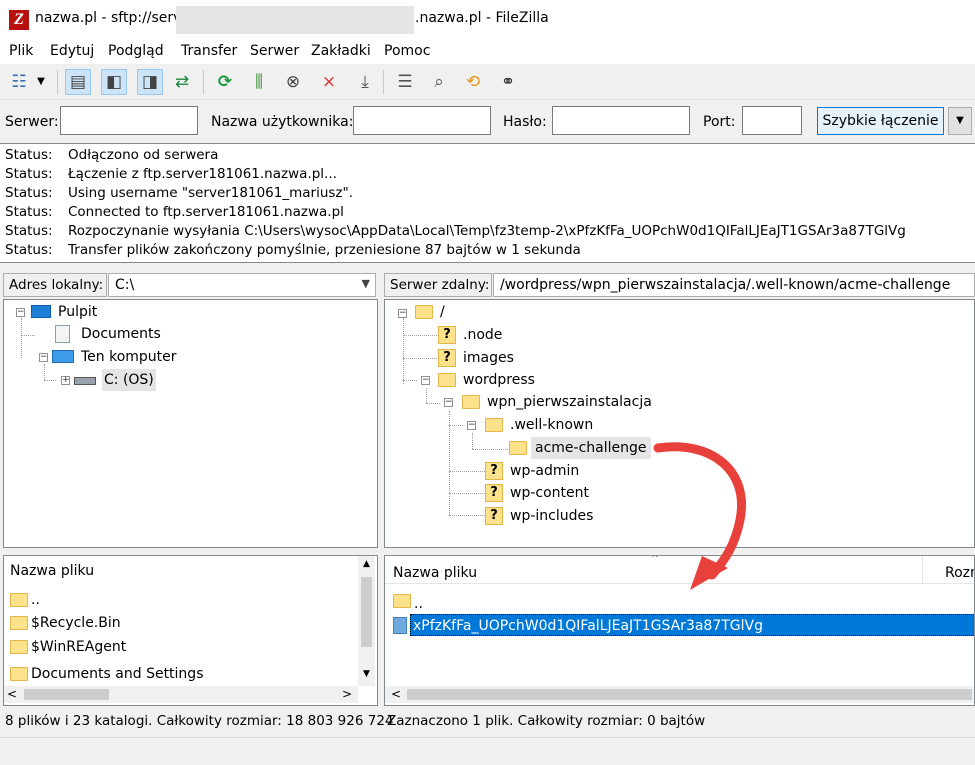  I want to click on local-address-bar: Adres lokalny: C:\ ▼, so click(189, 285).